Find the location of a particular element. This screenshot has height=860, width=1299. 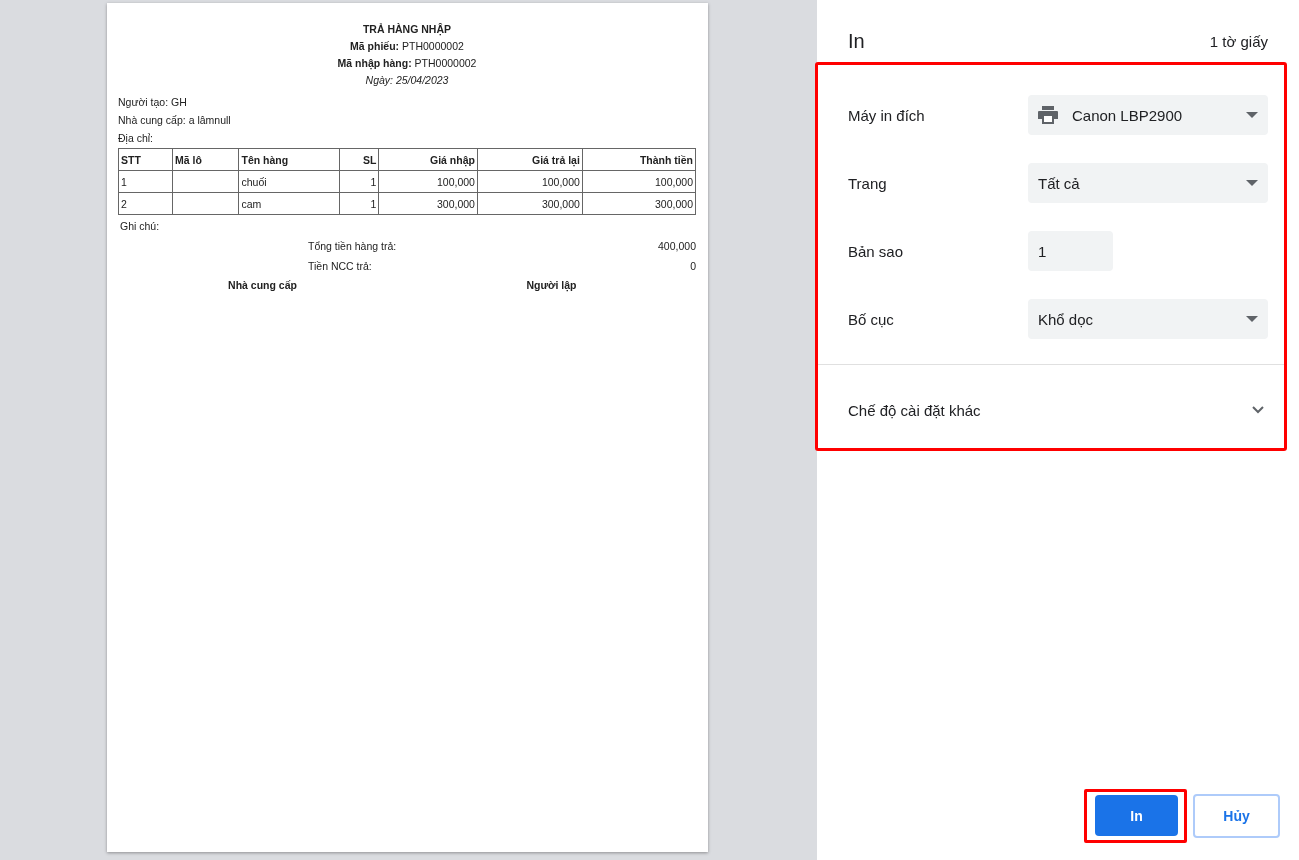

document-title: TRẢ HÀNG NHẬP is located at coordinates (407, 30).